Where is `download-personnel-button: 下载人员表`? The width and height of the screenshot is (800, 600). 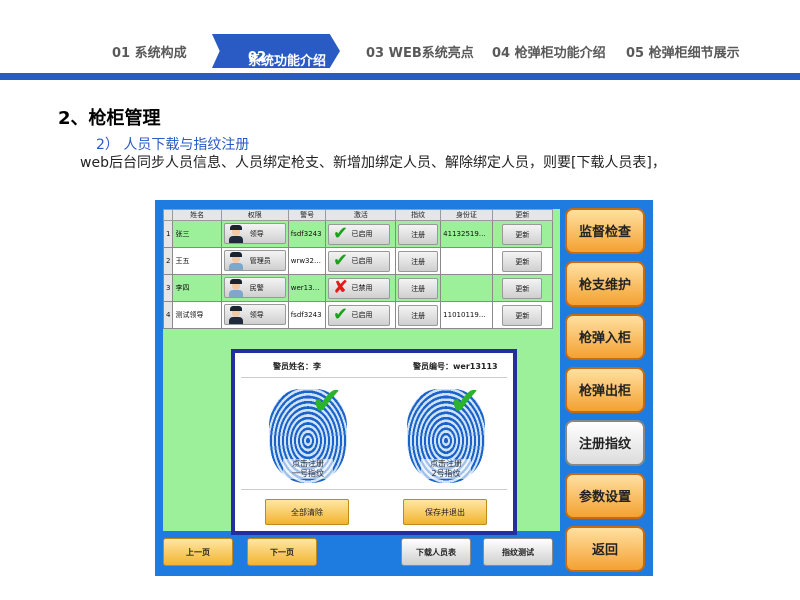
download-personnel-button: 下载人员表 is located at coordinates (436, 552).